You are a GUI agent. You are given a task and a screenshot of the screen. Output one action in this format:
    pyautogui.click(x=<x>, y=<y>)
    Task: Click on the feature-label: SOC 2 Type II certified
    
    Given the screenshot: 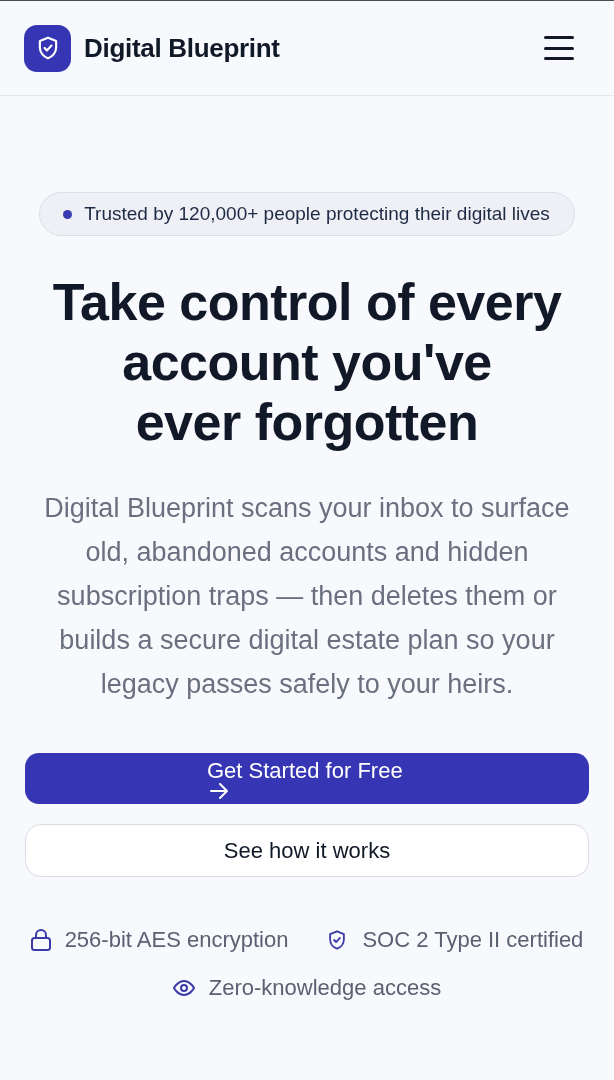 What is the action you would take?
    pyautogui.click(x=473, y=940)
    